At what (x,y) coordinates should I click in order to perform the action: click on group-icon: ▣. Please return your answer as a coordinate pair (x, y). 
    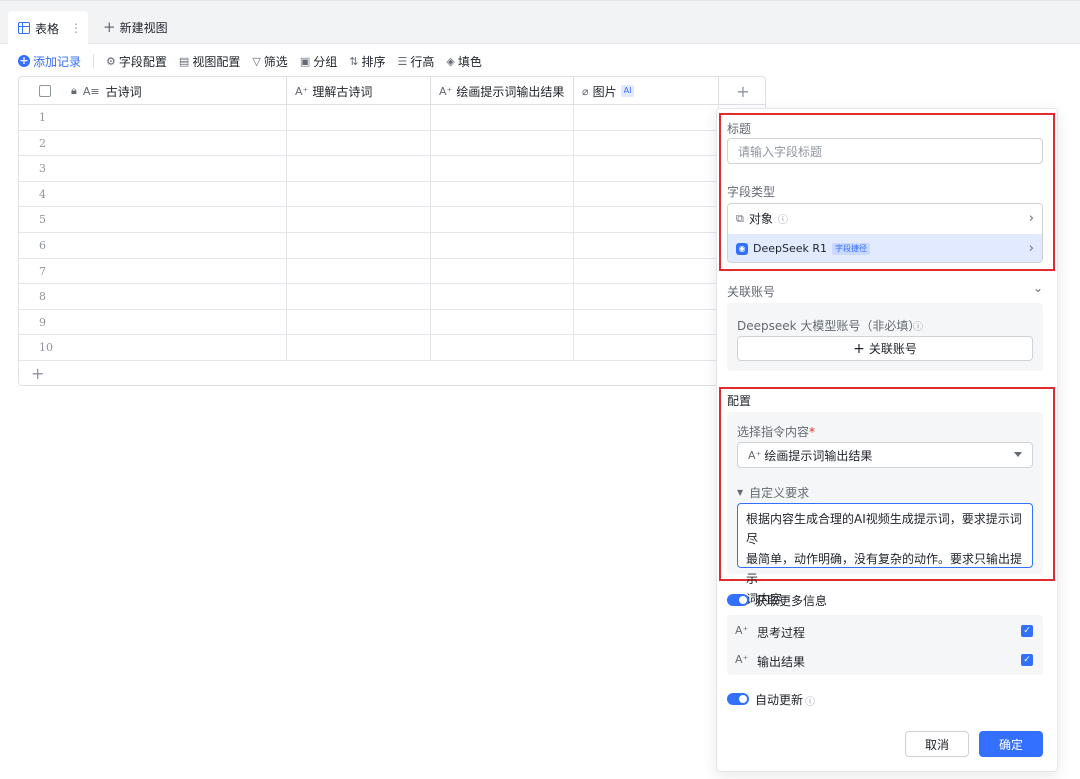
    Looking at the image, I should click on (305, 61).